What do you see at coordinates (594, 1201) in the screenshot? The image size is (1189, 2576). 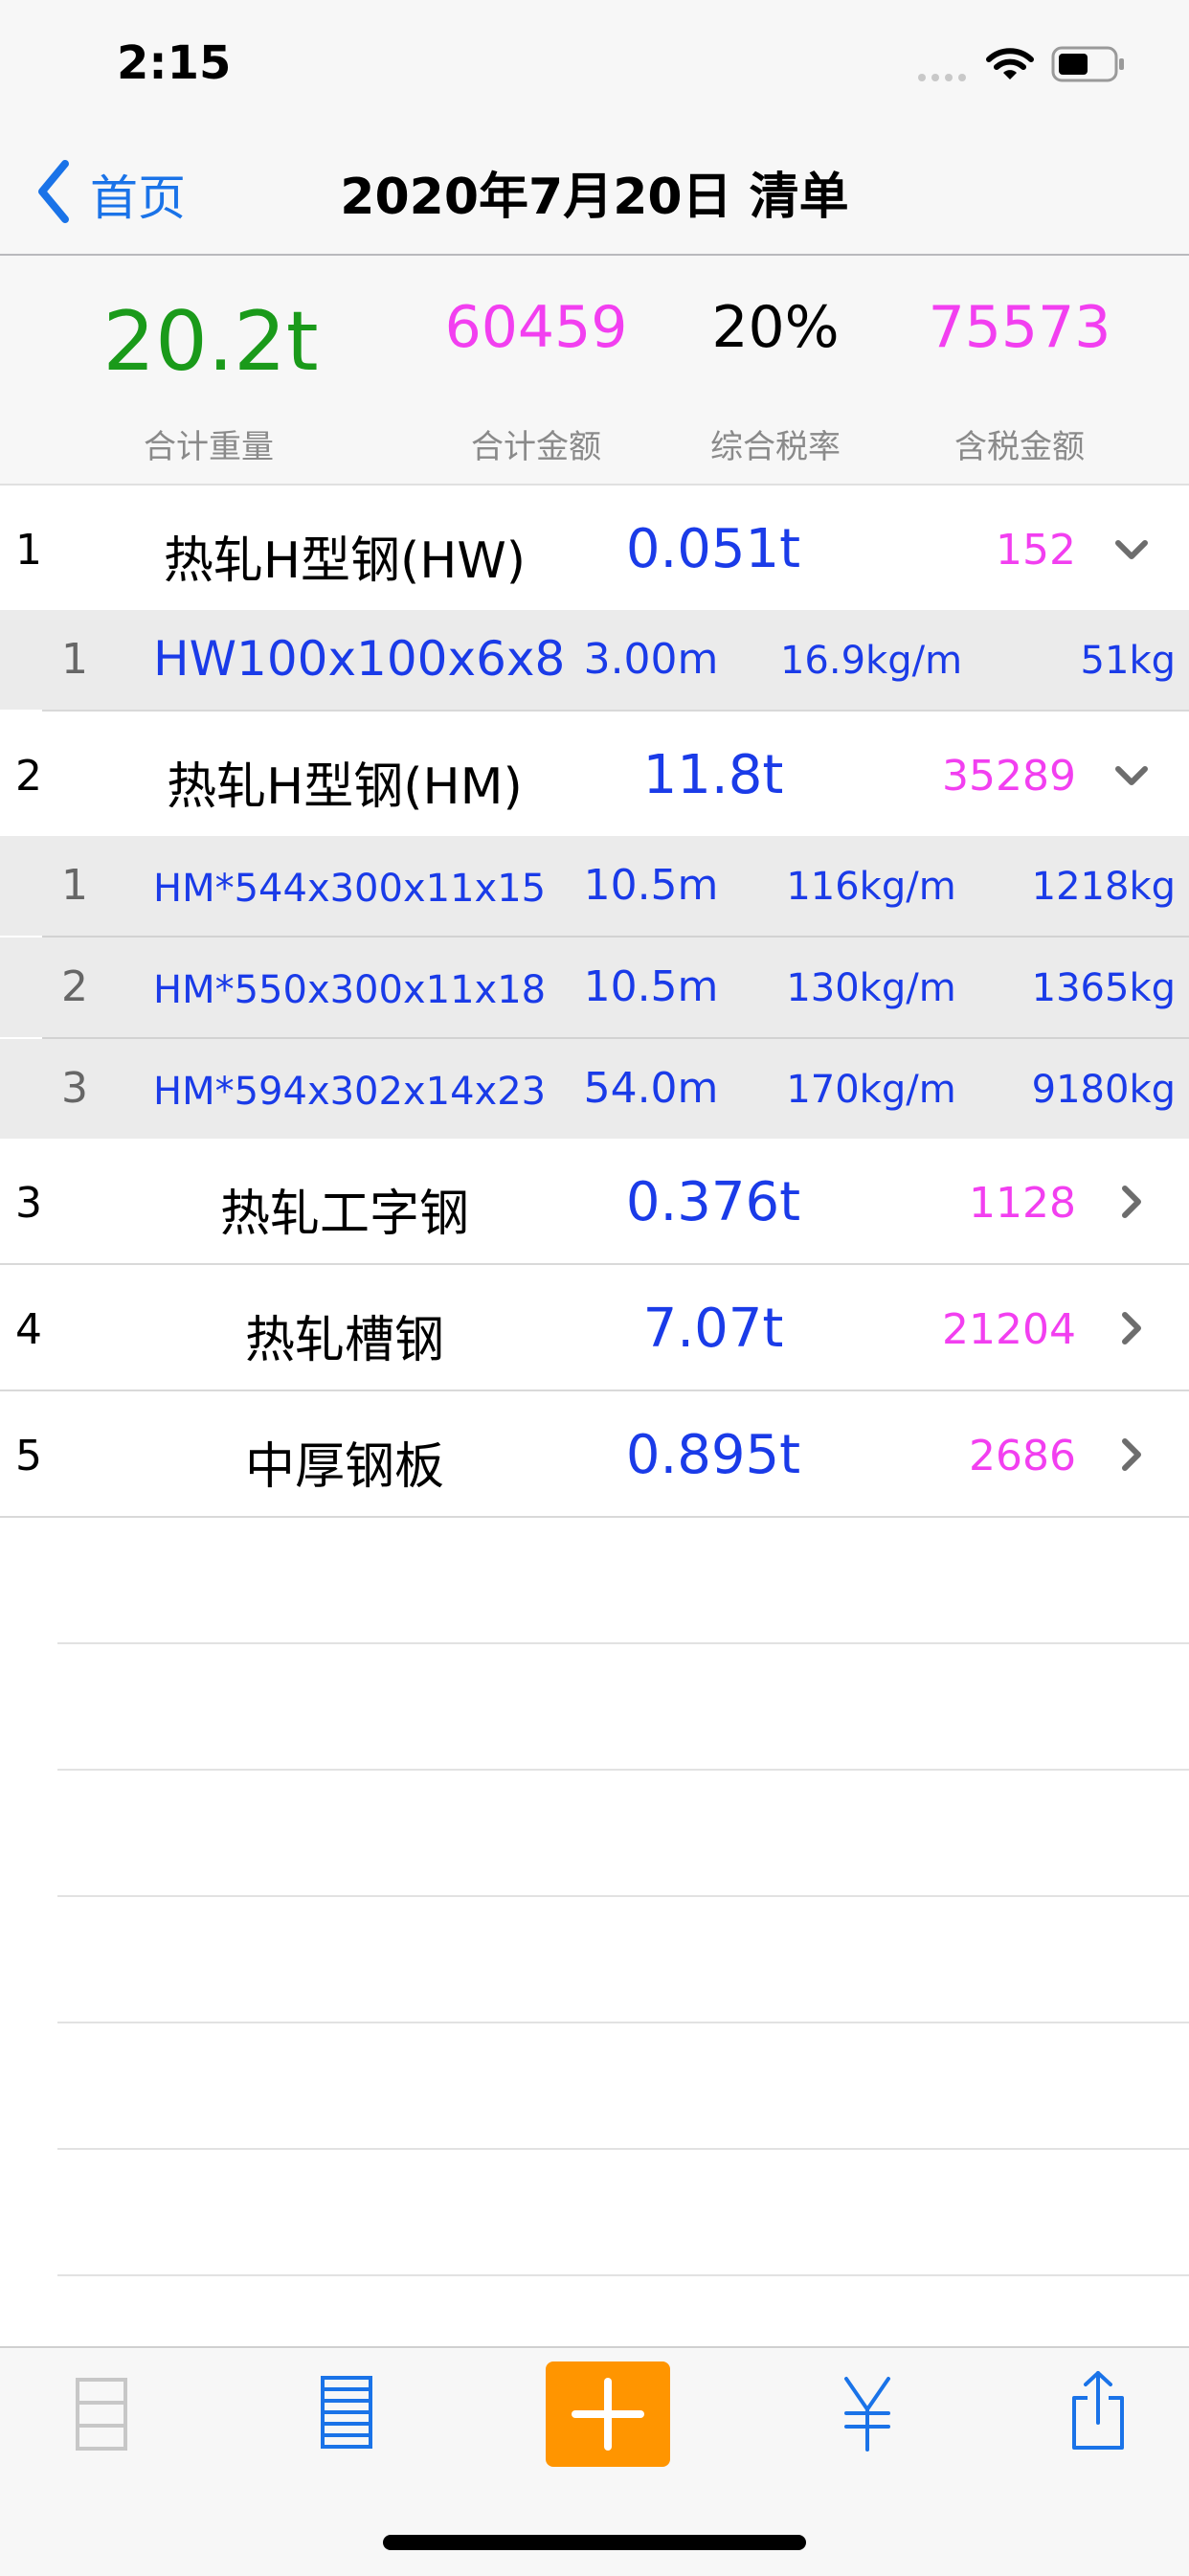 I see `category-row: 3 热轧工字钢 0.376t 1128` at bounding box center [594, 1201].